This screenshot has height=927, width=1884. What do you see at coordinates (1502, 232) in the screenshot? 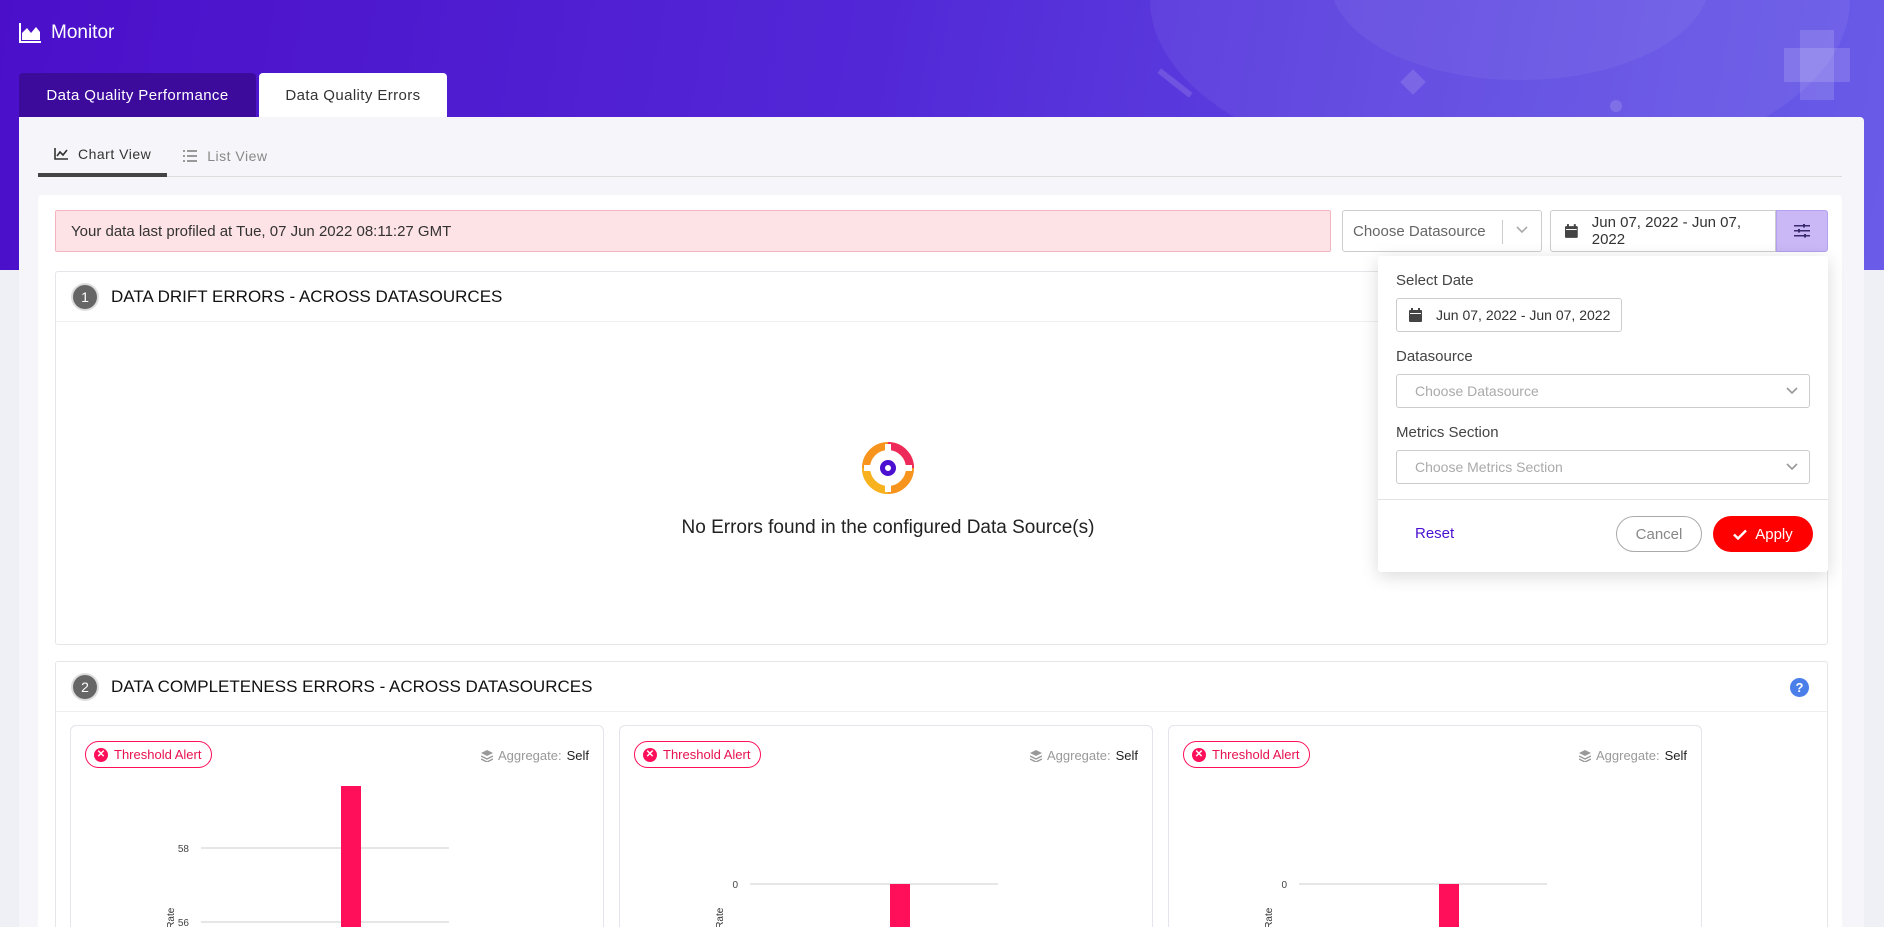
I see `select-divider` at bounding box center [1502, 232].